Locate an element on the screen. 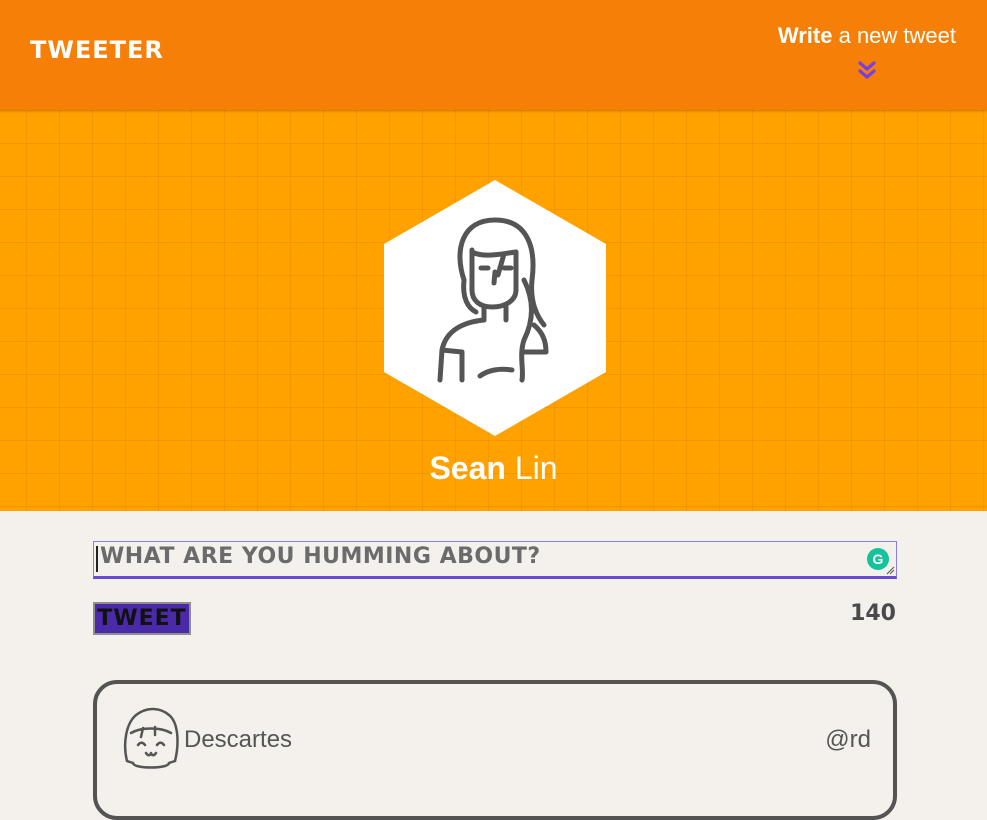 This screenshot has width=987, height=820. tweet-button: TWEET is located at coordinates (142, 618).